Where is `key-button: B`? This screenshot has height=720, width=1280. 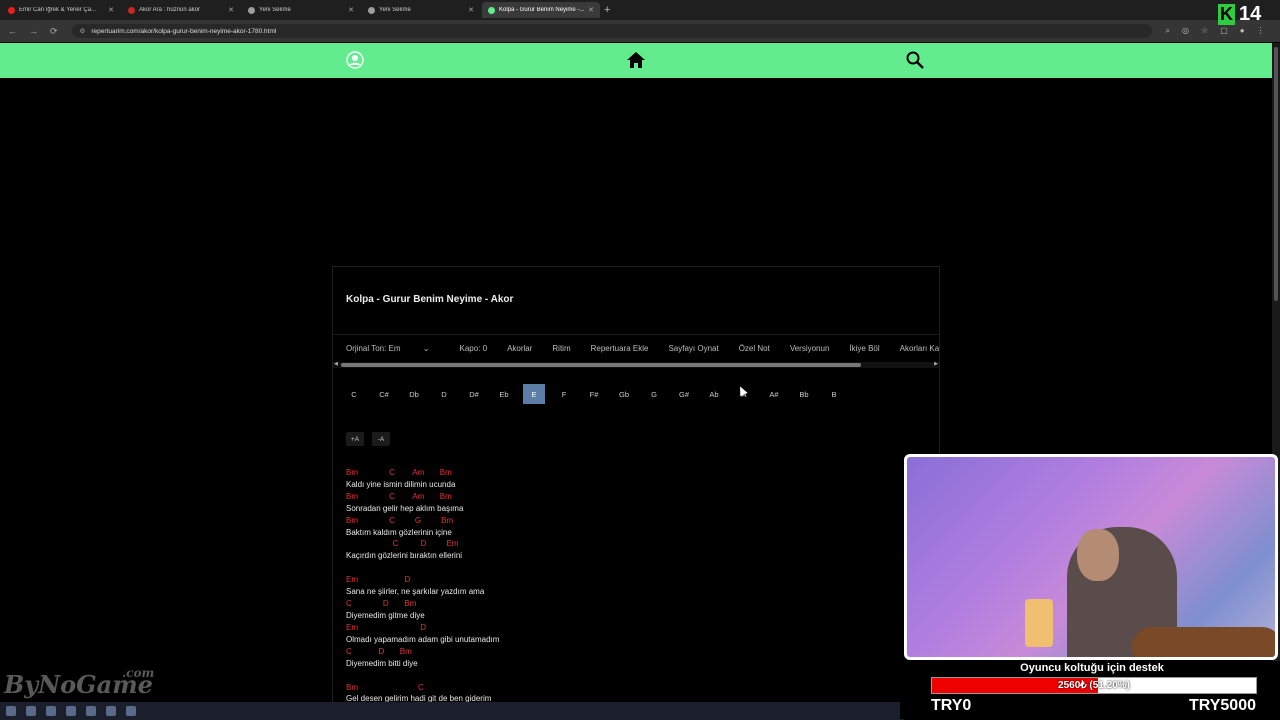 key-button: B is located at coordinates (834, 394).